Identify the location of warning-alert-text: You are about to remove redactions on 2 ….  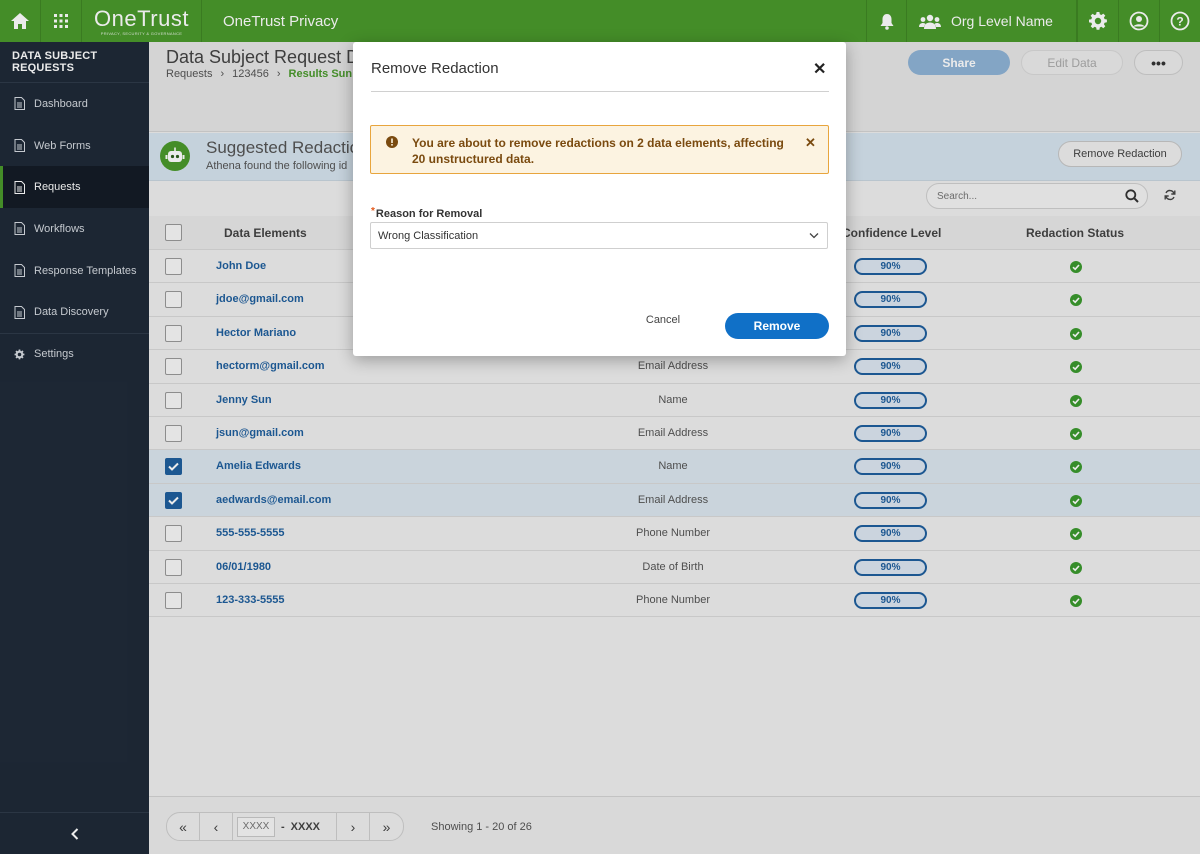
(598, 151).